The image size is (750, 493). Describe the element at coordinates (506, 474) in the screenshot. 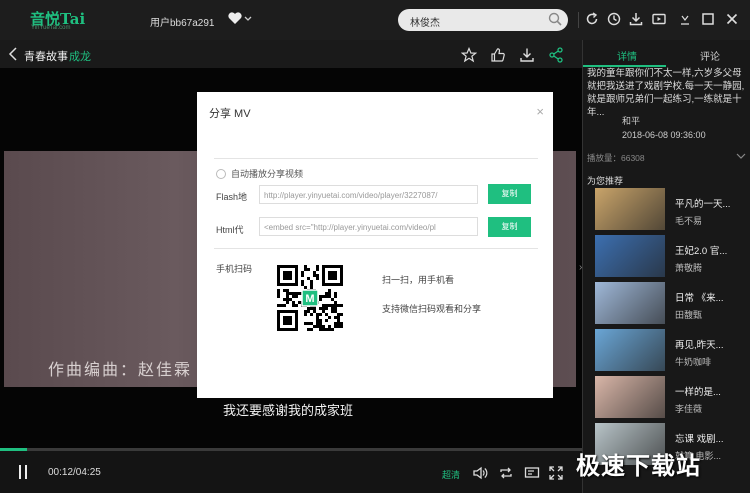

I see `loop-icon` at that location.